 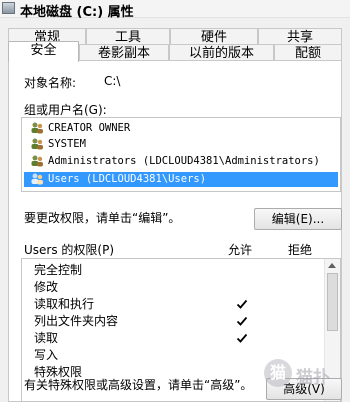 What do you see at coordinates (77, 12) in the screenshot?
I see `window-title: 本地磁盘 (C:) 属性` at bounding box center [77, 12].